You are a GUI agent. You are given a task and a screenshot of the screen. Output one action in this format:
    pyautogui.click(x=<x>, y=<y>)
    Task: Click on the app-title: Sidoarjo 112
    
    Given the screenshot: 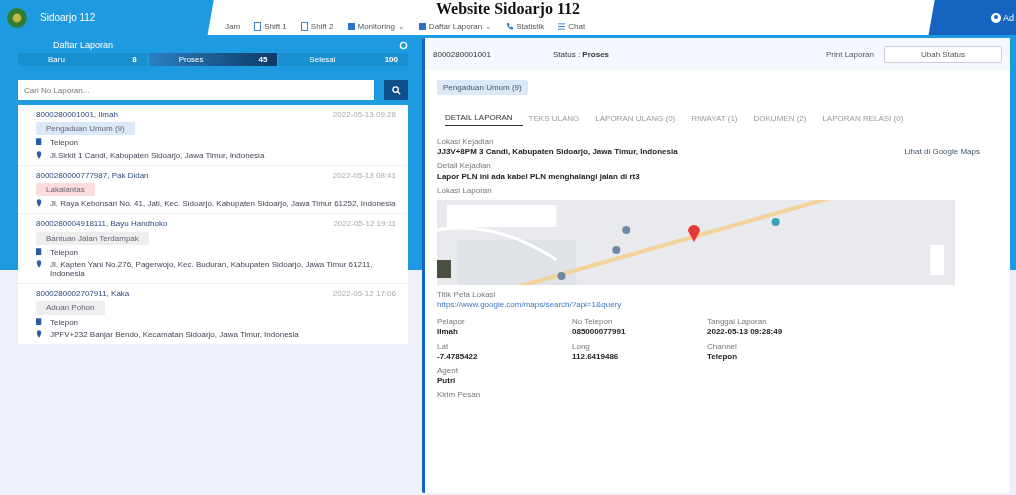 What is the action you would take?
    pyautogui.click(x=68, y=17)
    